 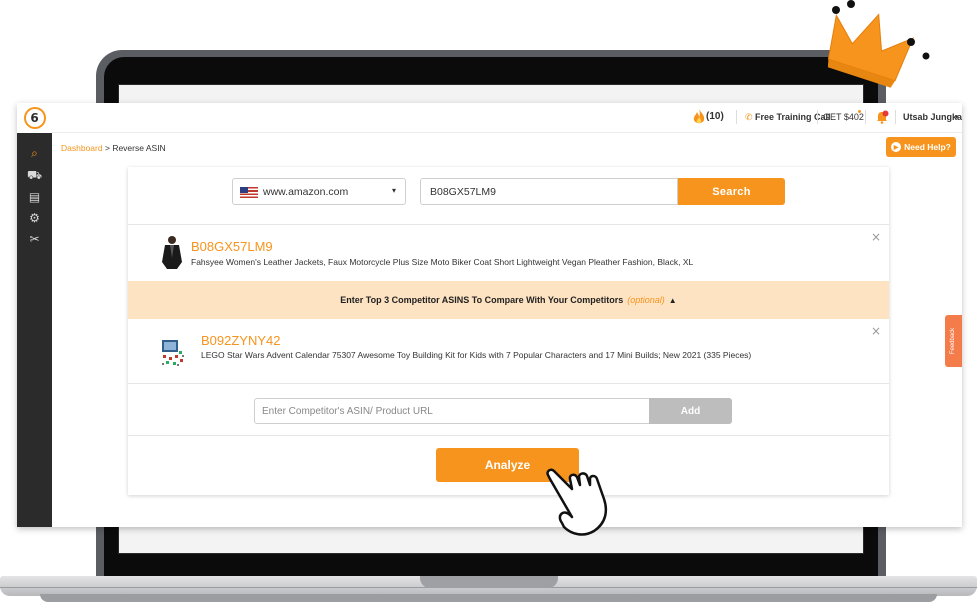 What do you see at coordinates (489, 582) in the screenshot?
I see `laptop-notch` at bounding box center [489, 582].